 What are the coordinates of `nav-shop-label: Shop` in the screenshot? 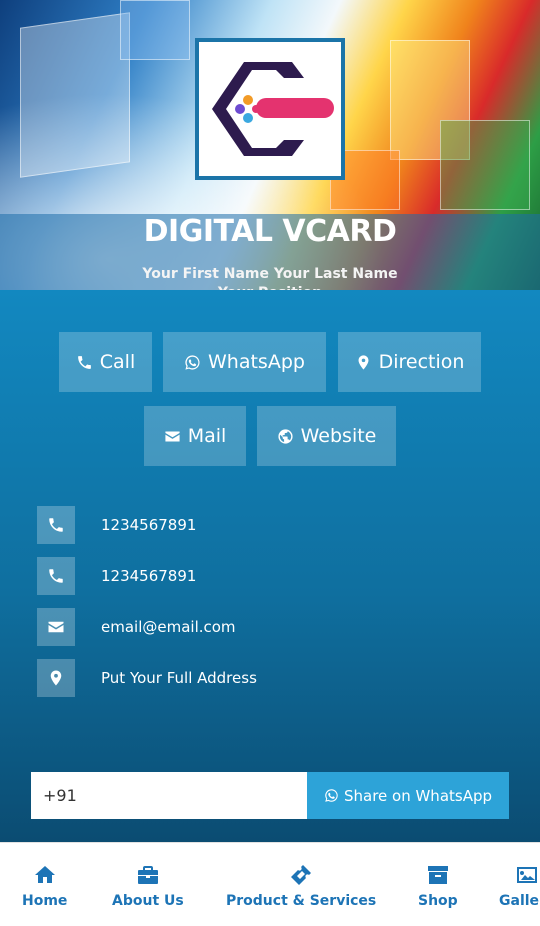 It's located at (438, 901).